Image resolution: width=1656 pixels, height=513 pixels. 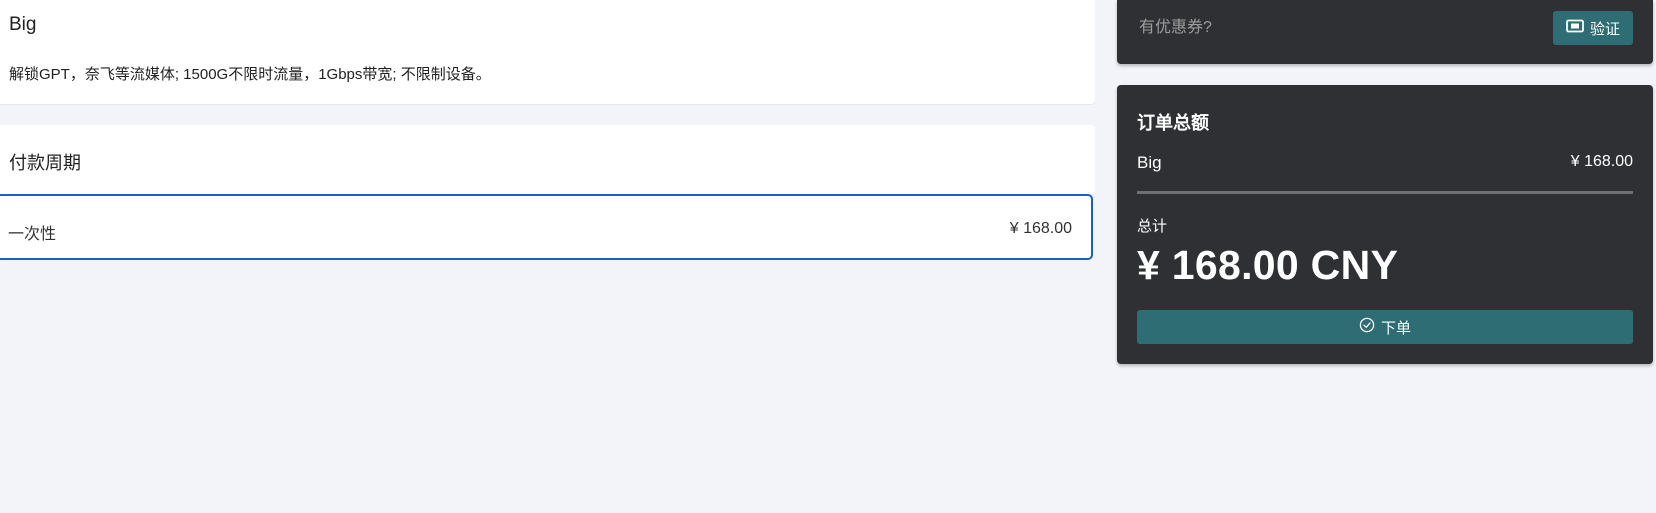 What do you see at coordinates (23, 24) in the screenshot?
I see `plan-name: Big` at bounding box center [23, 24].